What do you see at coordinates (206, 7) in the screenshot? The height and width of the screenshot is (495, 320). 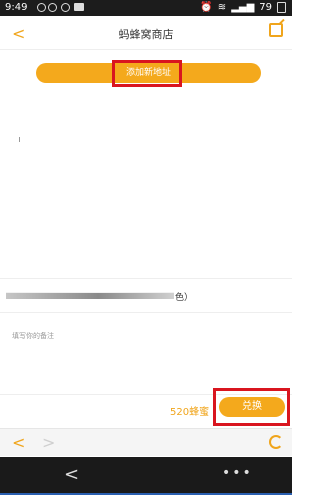 I see `alarm-icon: ⏰` at bounding box center [206, 7].